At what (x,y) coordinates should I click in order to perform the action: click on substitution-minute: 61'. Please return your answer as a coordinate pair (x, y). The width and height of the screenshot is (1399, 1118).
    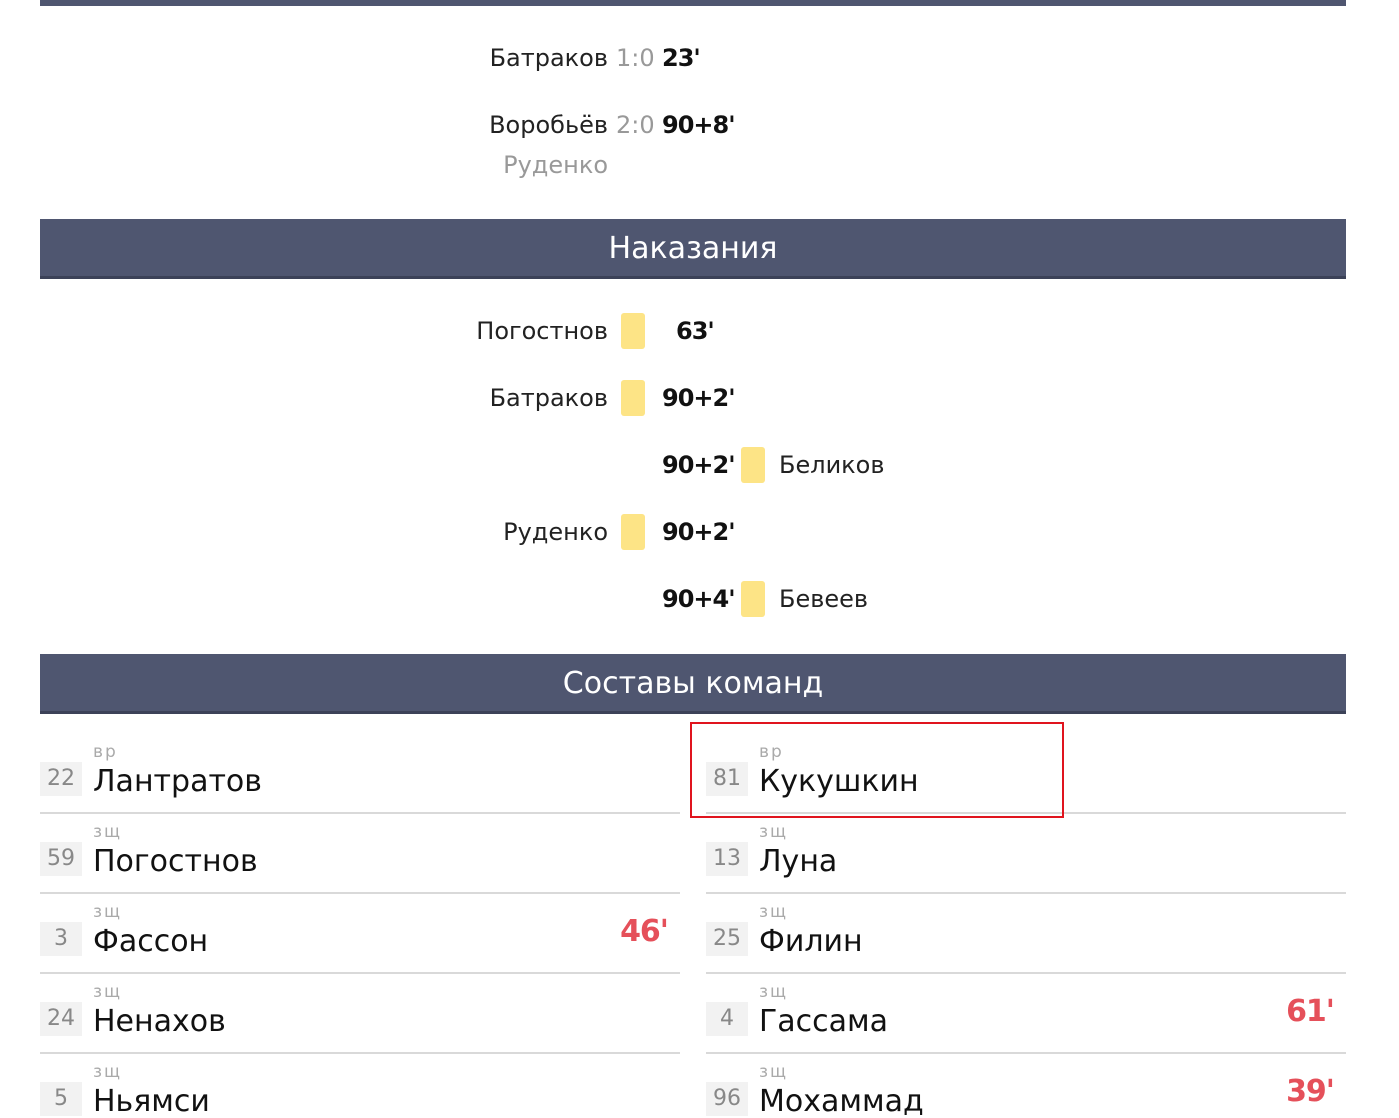
    Looking at the image, I should click on (1310, 1011).